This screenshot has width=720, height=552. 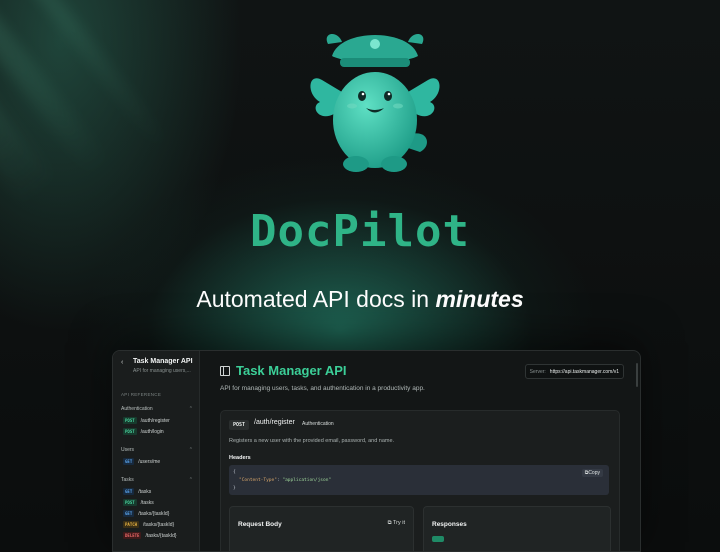 What do you see at coordinates (149, 462) in the screenshot?
I see `item-path: /users/me` at bounding box center [149, 462].